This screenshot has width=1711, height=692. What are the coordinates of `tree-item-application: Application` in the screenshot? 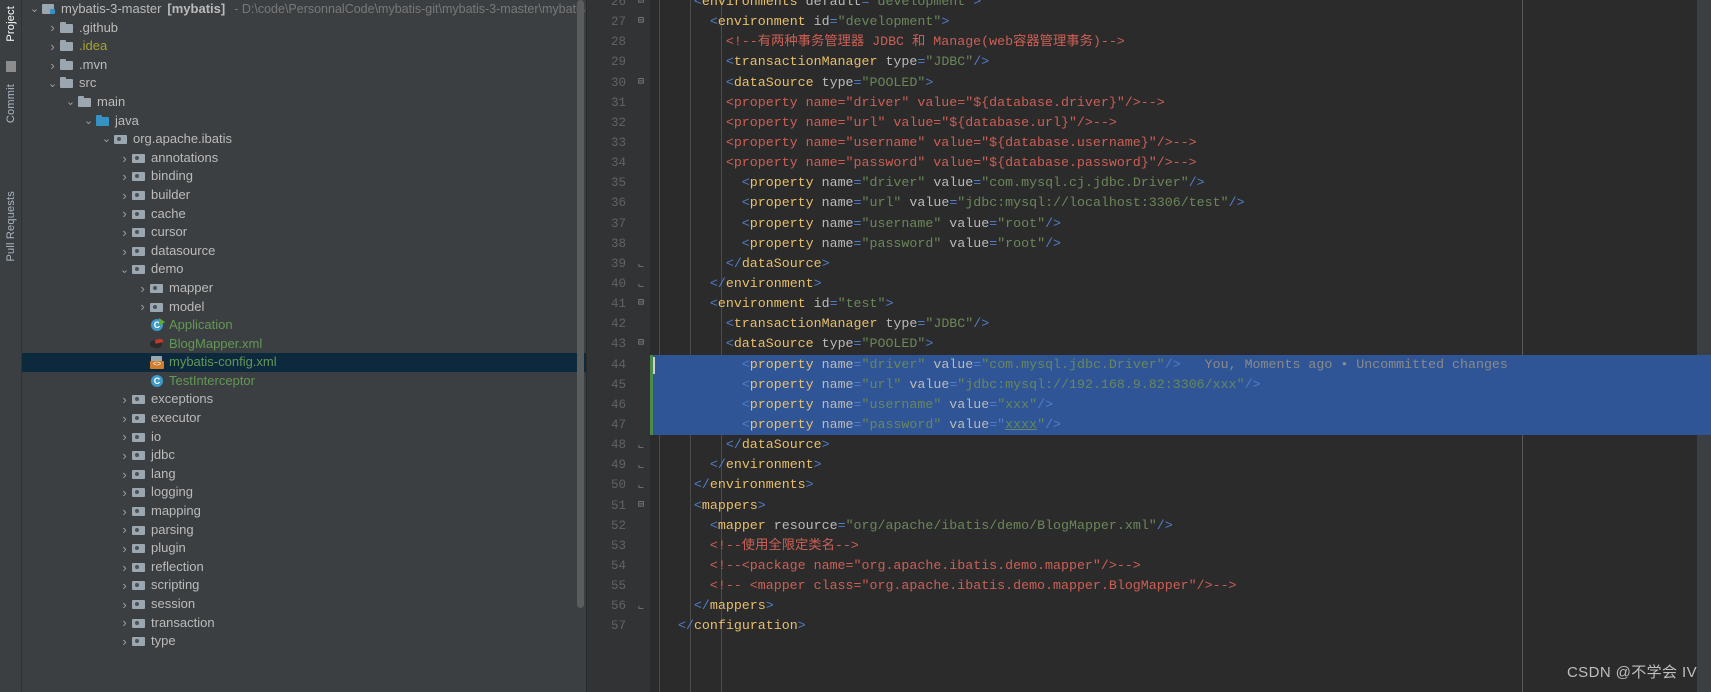 It's located at (304, 325).